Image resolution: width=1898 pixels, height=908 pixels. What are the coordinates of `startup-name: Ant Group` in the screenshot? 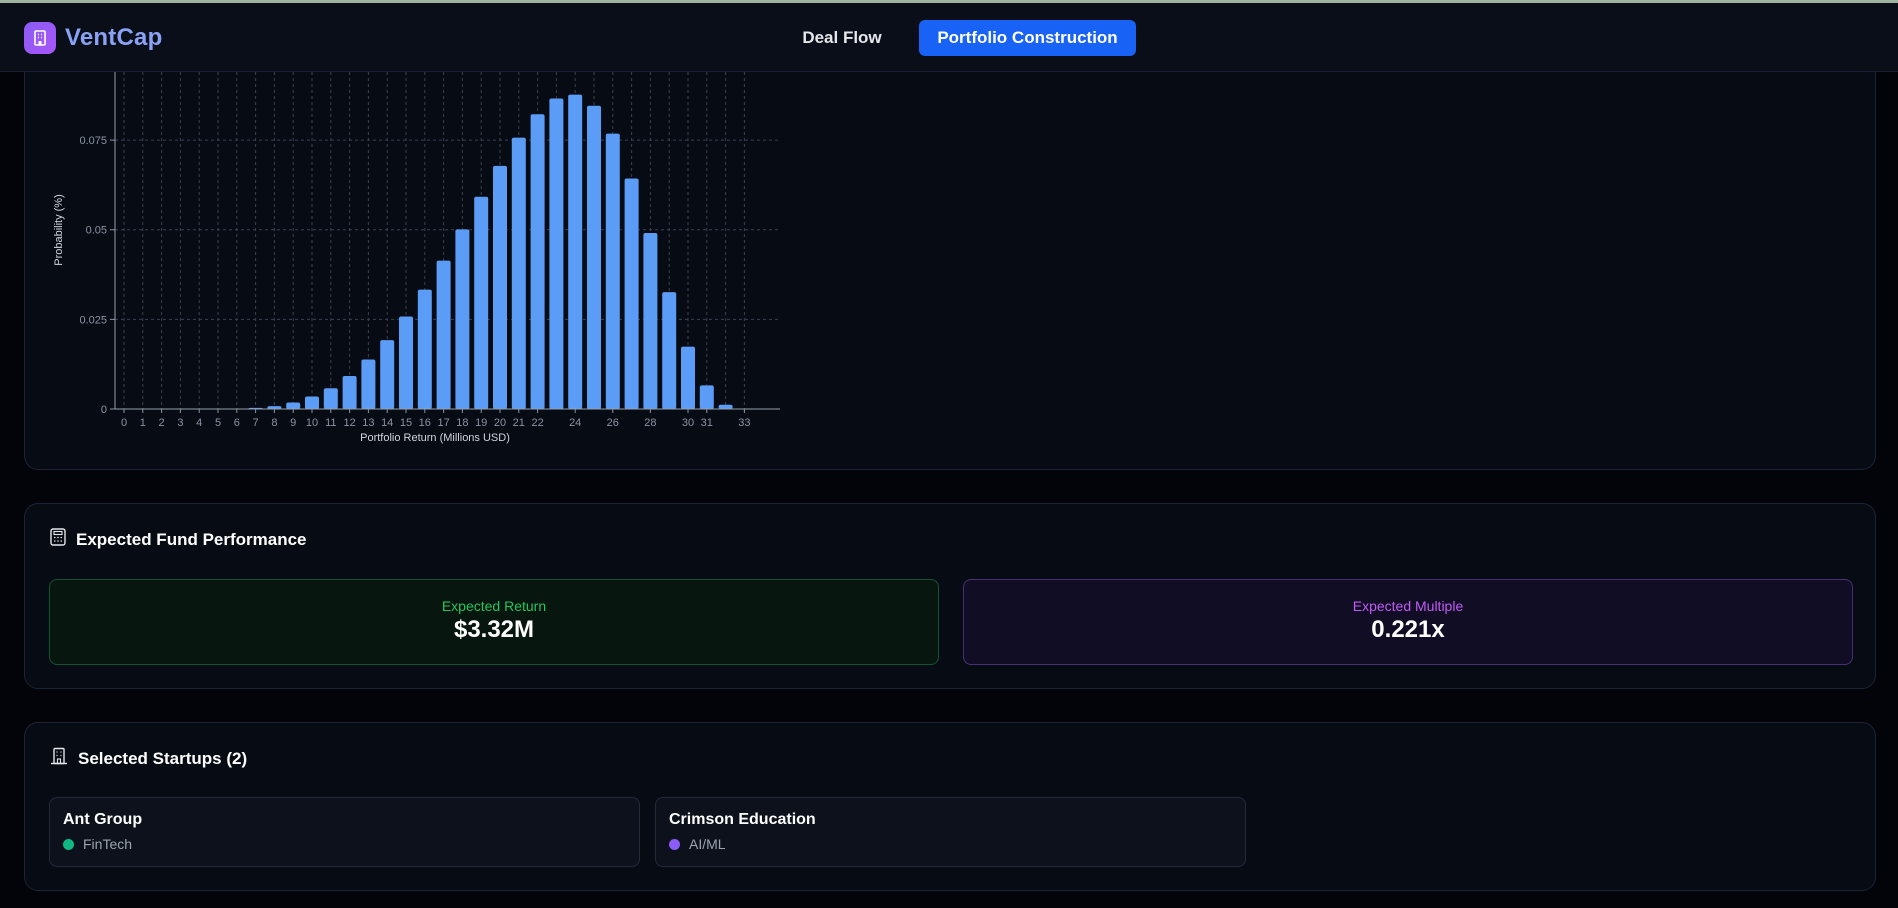 It's located at (103, 819).